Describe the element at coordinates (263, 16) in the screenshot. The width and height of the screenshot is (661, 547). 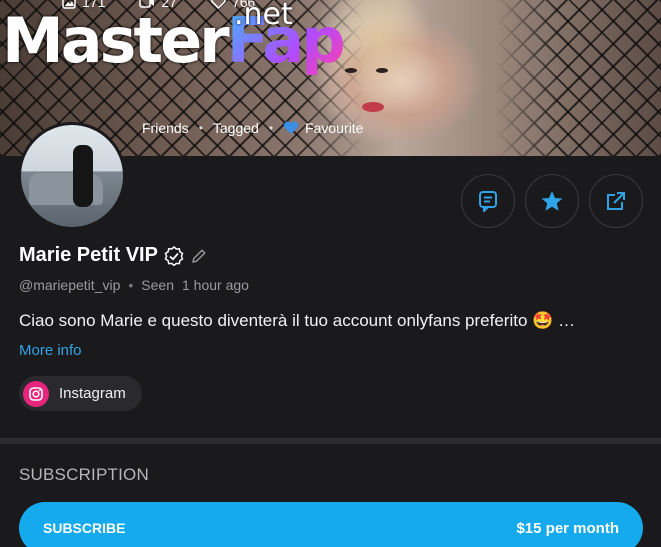
I see `logo-tld: .net` at that location.